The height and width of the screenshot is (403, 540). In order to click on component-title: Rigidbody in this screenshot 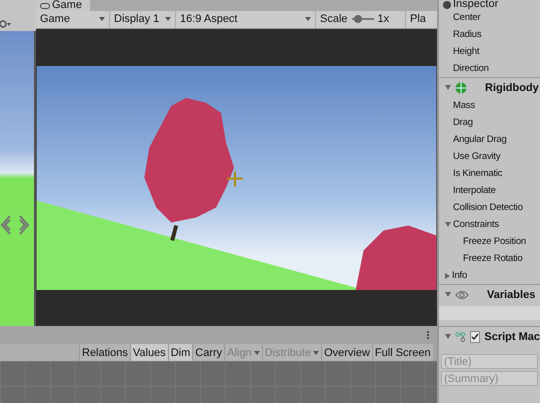, I will do `click(512, 88)`.